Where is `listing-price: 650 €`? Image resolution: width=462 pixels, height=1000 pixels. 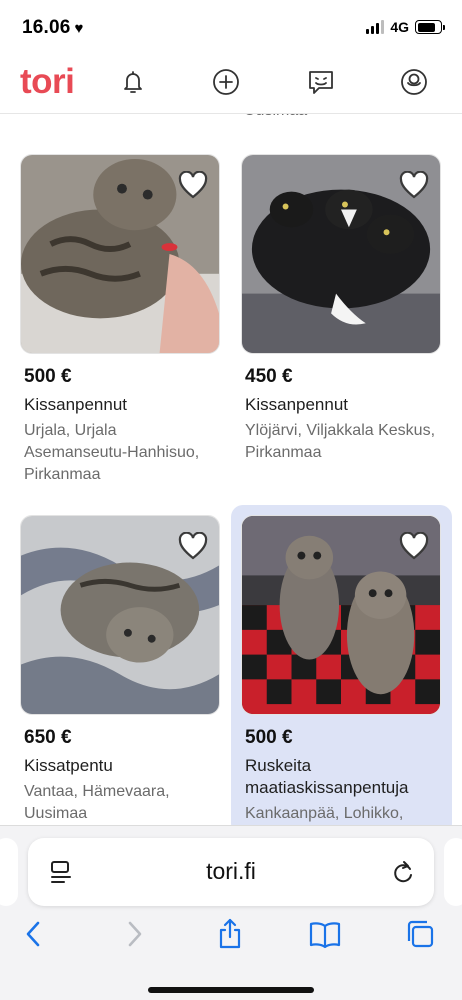
listing-price: 650 € is located at coordinates (48, 737).